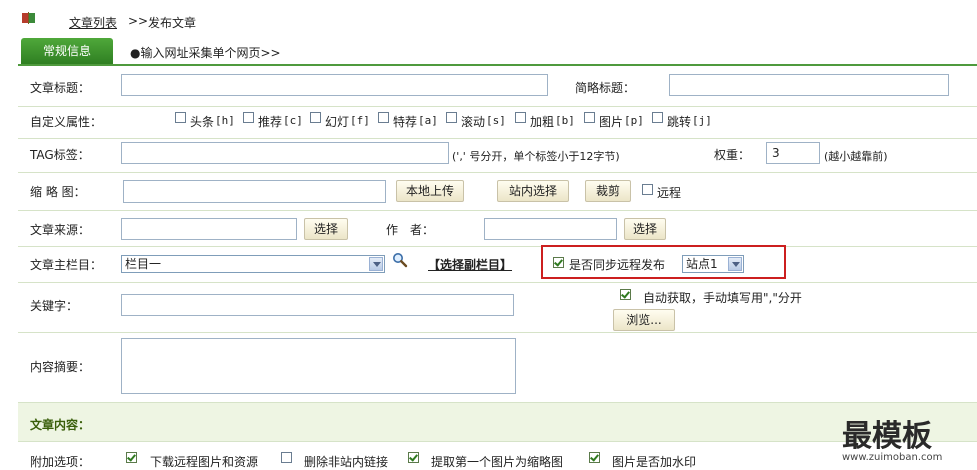 This screenshot has width=977, height=470. I want to click on attr-checkbox-s, so click(451, 117).